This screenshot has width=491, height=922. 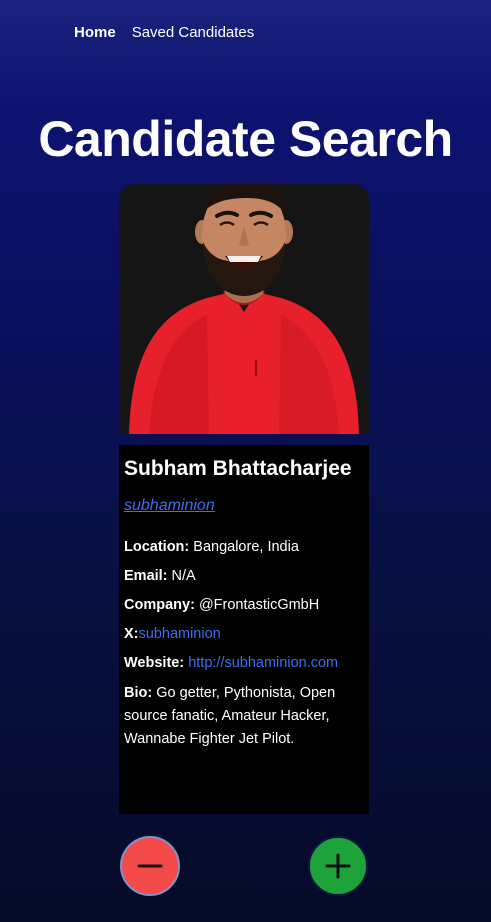 I want to click on page-title: Candidate Search, so click(x=245, y=139).